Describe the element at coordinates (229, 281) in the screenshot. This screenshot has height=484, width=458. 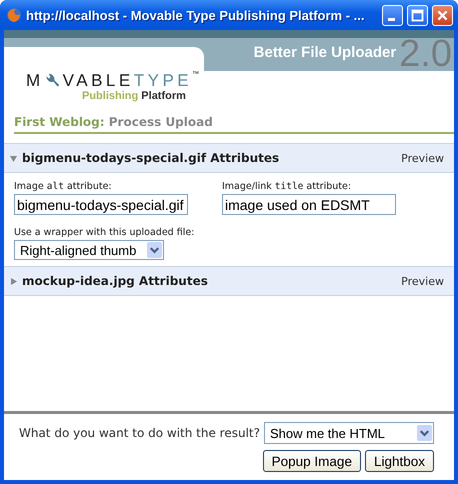
I see `section-header: mockup-idea.jpg Attributes Preview` at that location.